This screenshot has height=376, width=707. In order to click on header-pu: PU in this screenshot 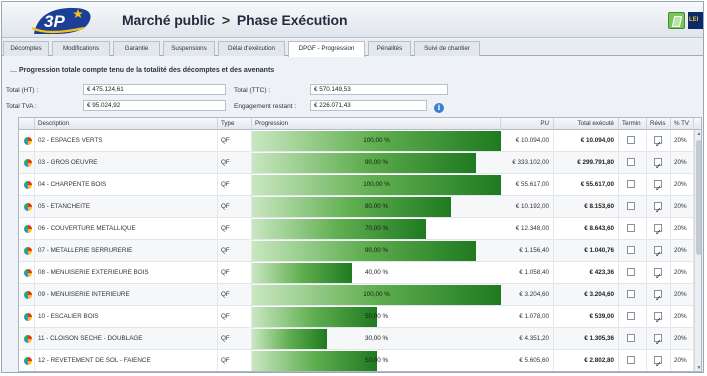, I will do `click(527, 124)`.